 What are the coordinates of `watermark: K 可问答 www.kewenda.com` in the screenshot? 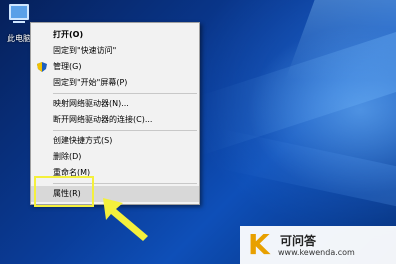 It's located at (318, 245).